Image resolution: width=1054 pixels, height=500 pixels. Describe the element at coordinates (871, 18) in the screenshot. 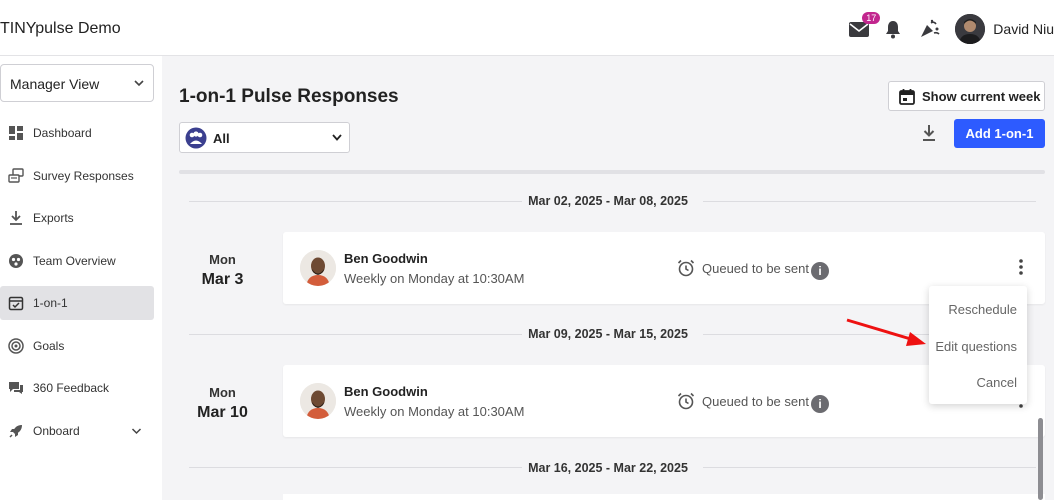

I see `mail-count-badge: 17` at that location.